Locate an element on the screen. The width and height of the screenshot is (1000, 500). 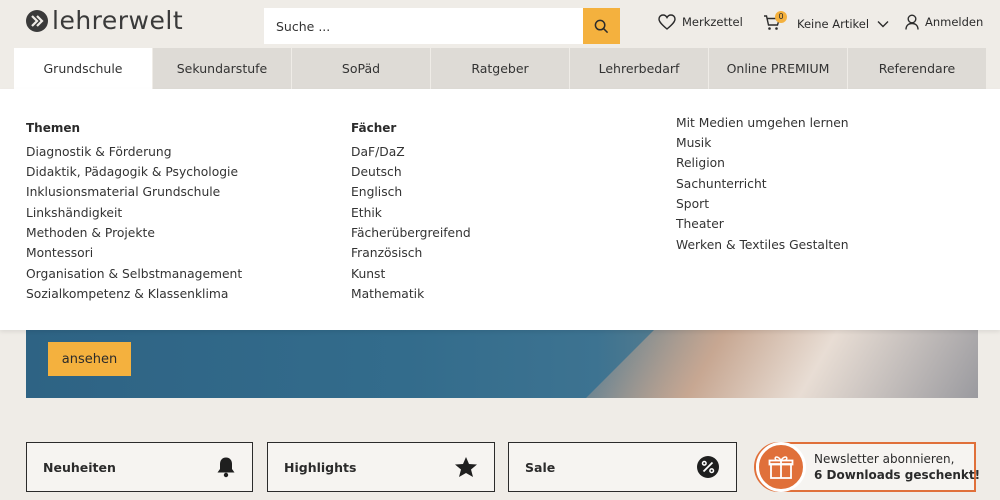
tab-lehrerbedarf: Lehrerbedarf is located at coordinates (639, 68).